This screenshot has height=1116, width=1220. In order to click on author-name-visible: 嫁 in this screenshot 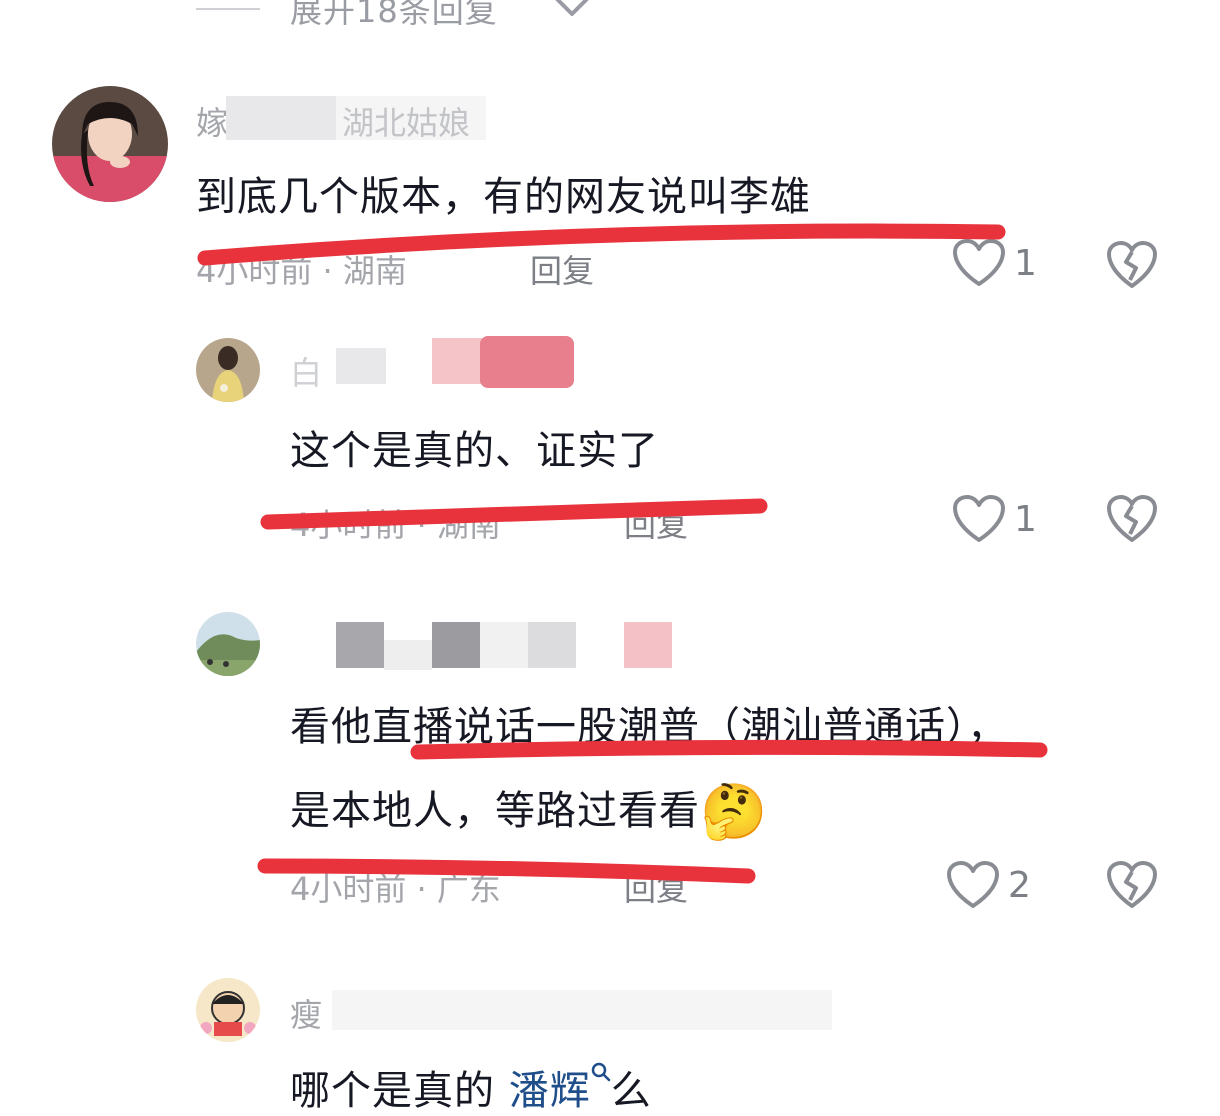, I will do `click(212, 123)`.